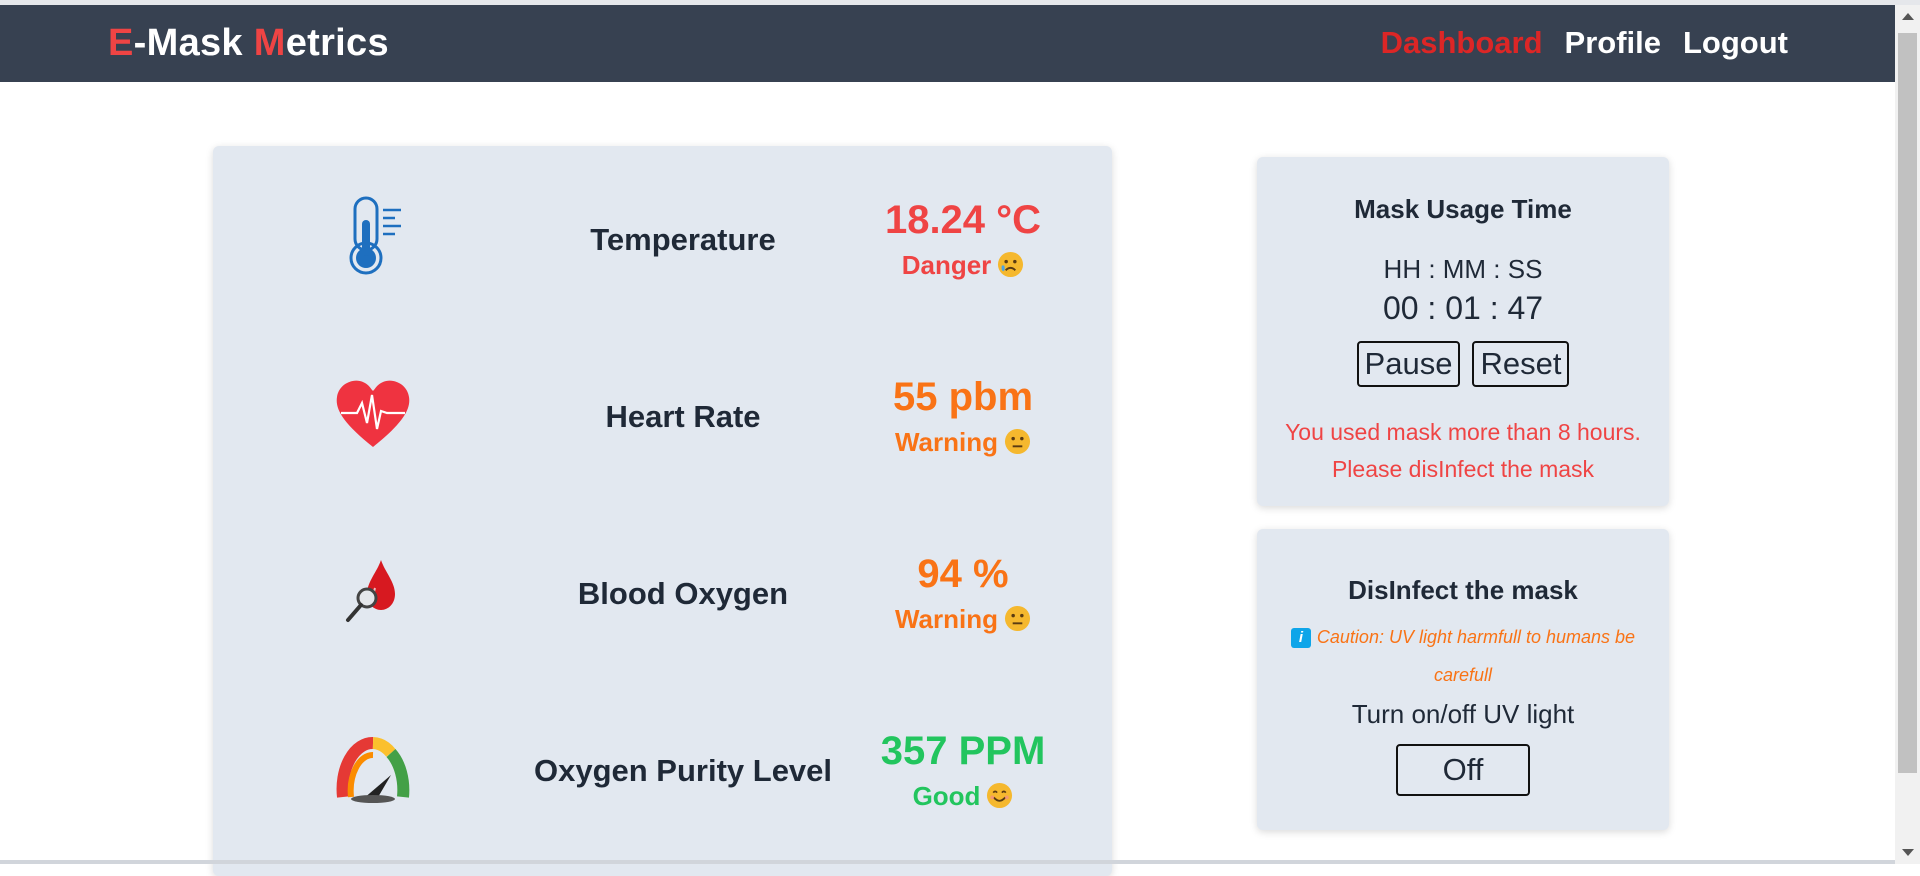  I want to click on heart-rate-icon, so click(373, 413).